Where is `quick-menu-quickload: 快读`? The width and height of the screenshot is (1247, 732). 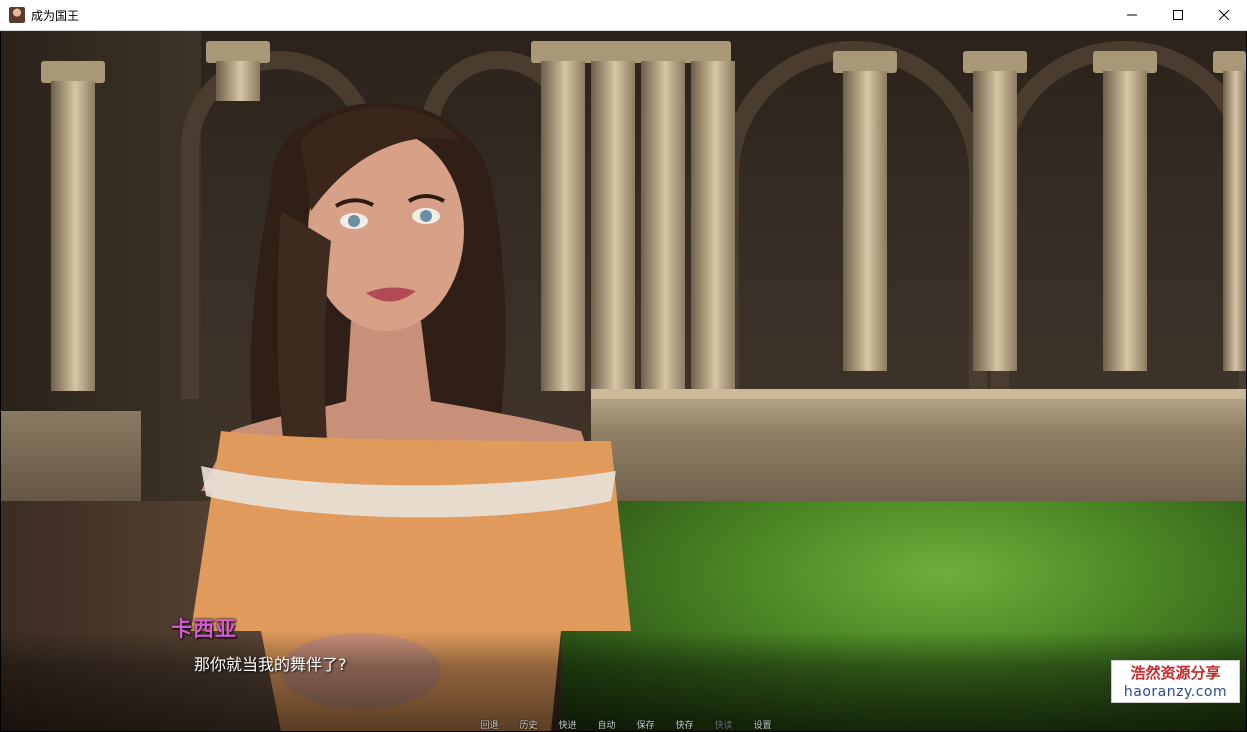
quick-menu-quickload: 快读 is located at coordinates (723, 726).